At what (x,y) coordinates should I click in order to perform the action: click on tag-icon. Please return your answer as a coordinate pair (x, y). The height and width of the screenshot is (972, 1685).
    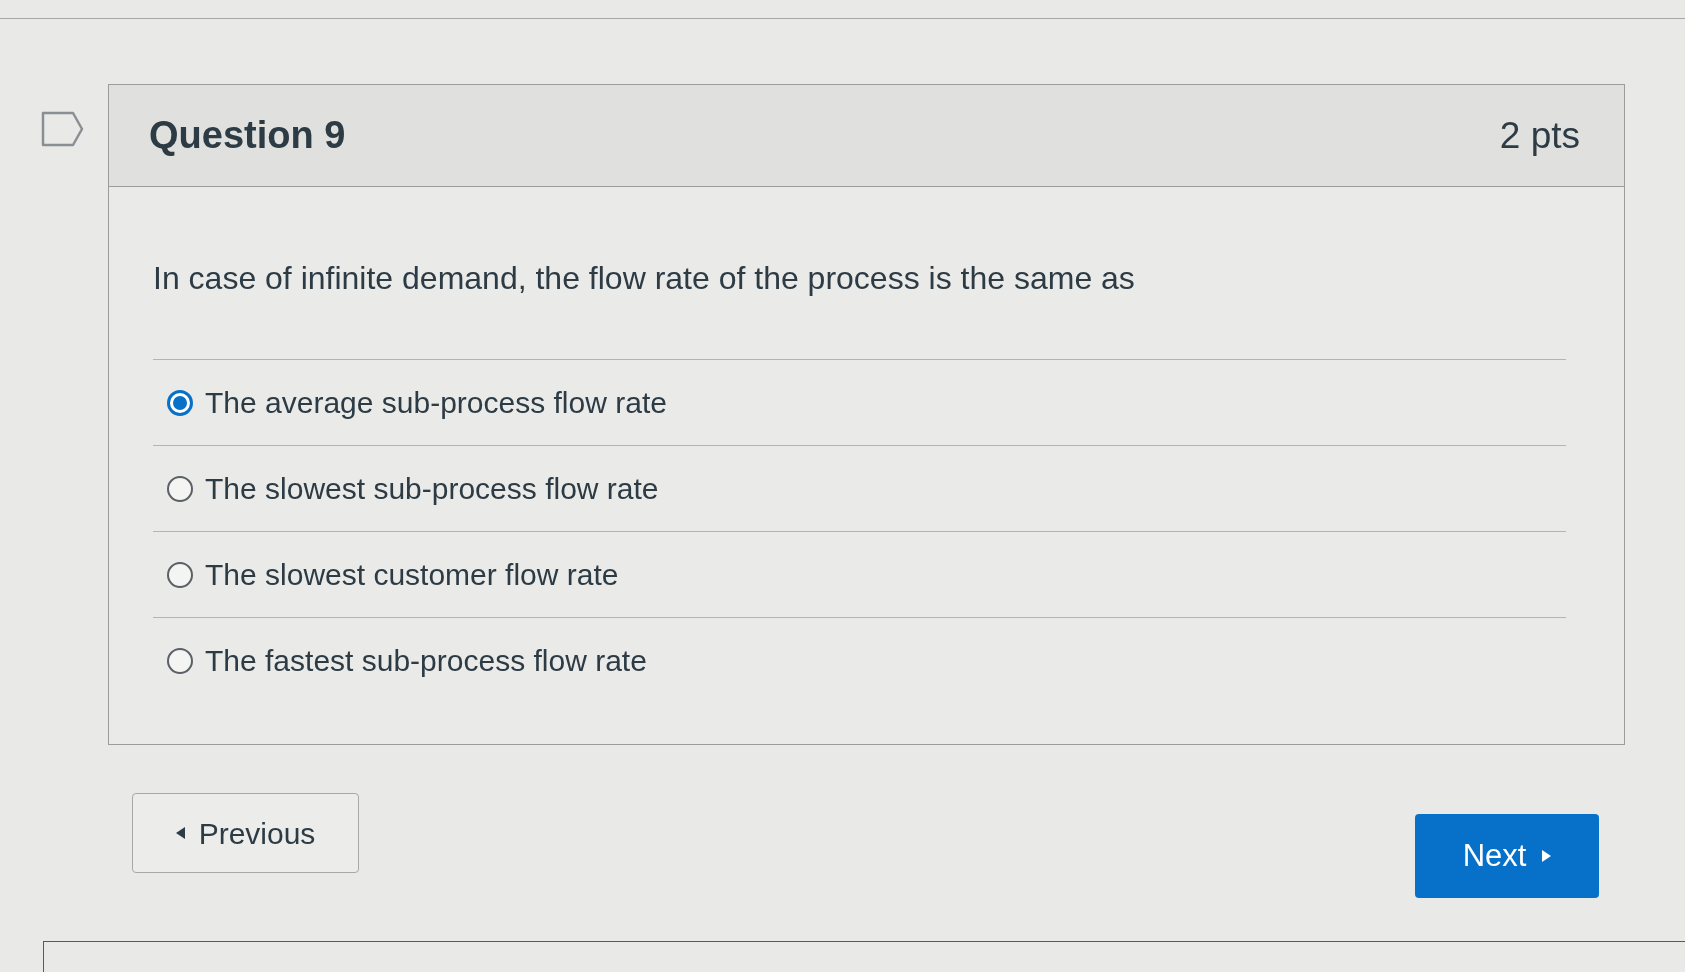
    Looking at the image, I should click on (62, 129).